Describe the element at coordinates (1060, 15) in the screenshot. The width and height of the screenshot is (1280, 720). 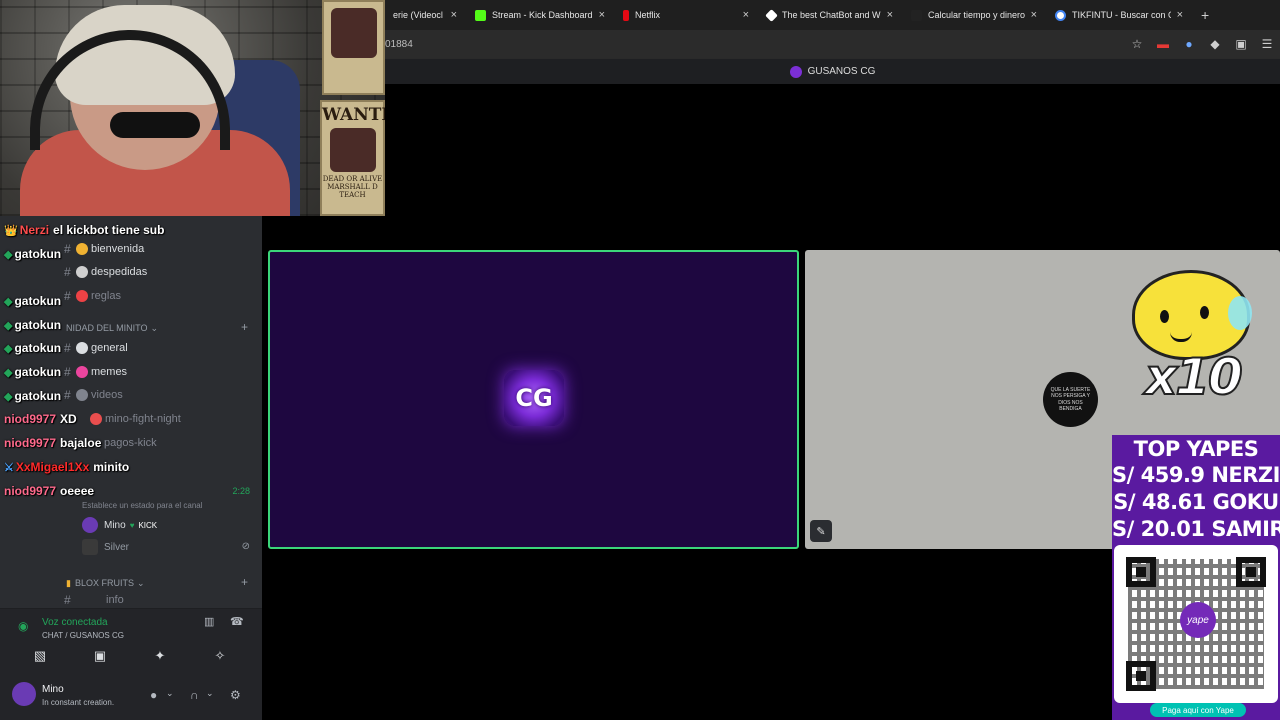
I see `google-favicon-icon` at that location.